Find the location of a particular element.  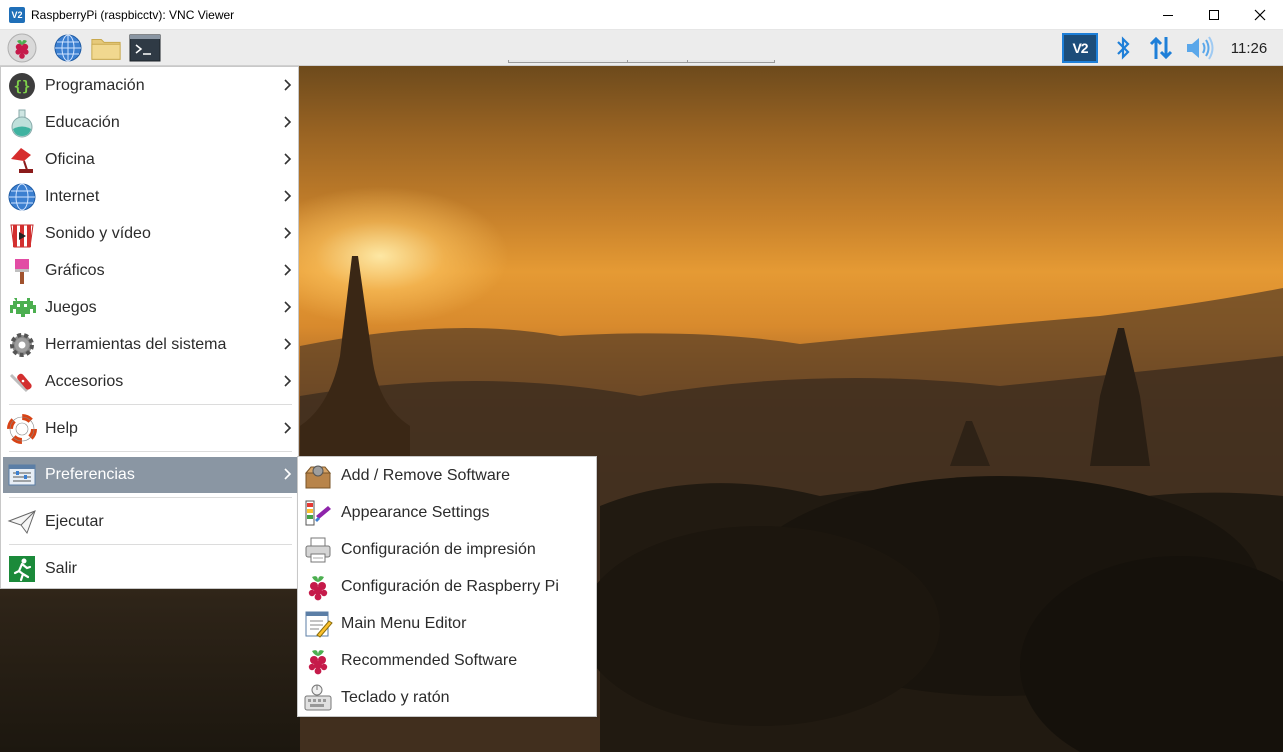

menu-item-label: Juegos is located at coordinates (71, 307).